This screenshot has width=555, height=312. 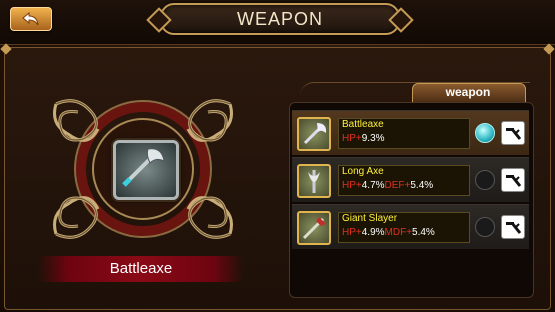 I want to click on equipped-indicator, so click(x=485, y=133).